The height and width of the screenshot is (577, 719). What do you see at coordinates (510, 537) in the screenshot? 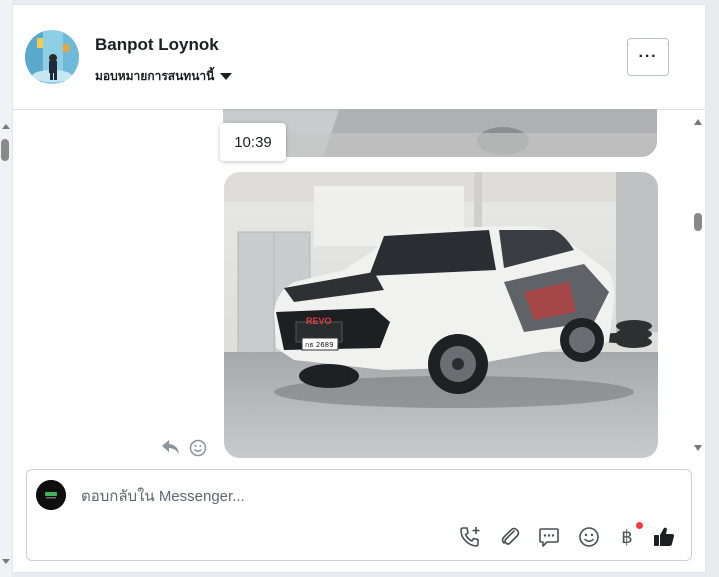
I see `paperclip-icon` at bounding box center [510, 537].